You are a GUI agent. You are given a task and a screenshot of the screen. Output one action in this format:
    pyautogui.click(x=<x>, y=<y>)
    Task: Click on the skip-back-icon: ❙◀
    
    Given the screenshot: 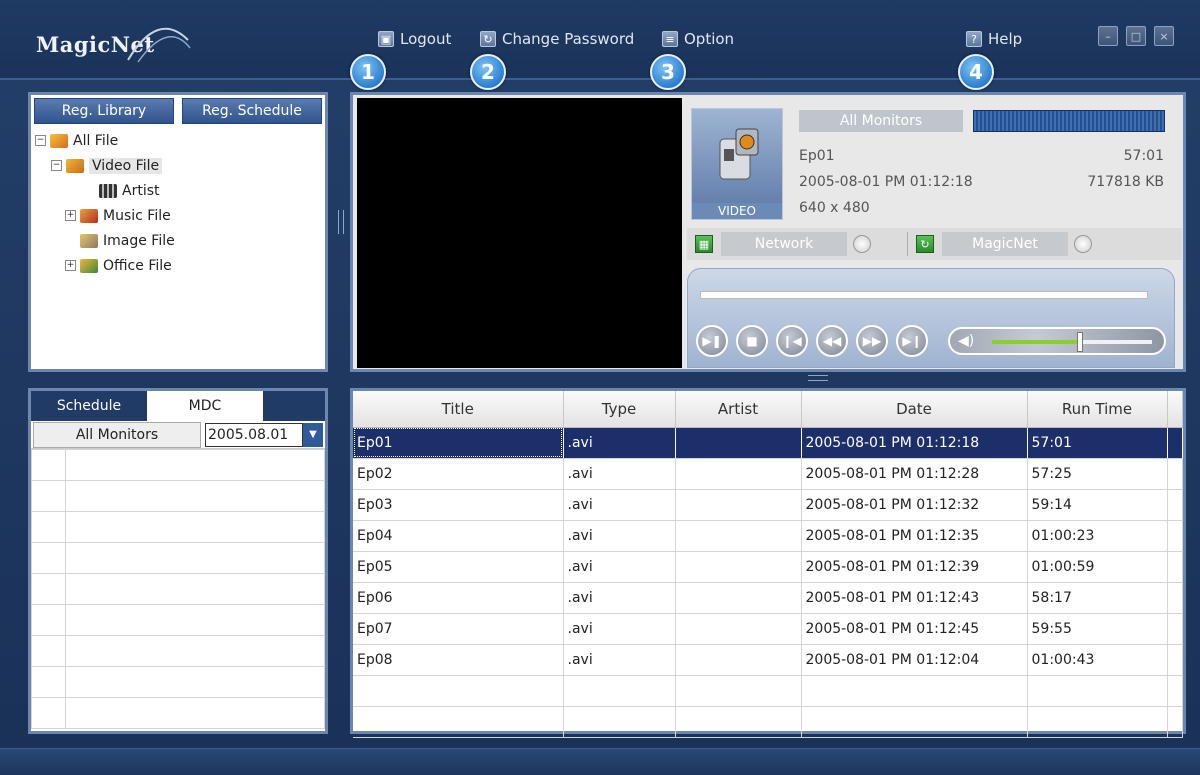 What is the action you would take?
    pyautogui.click(x=792, y=341)
    